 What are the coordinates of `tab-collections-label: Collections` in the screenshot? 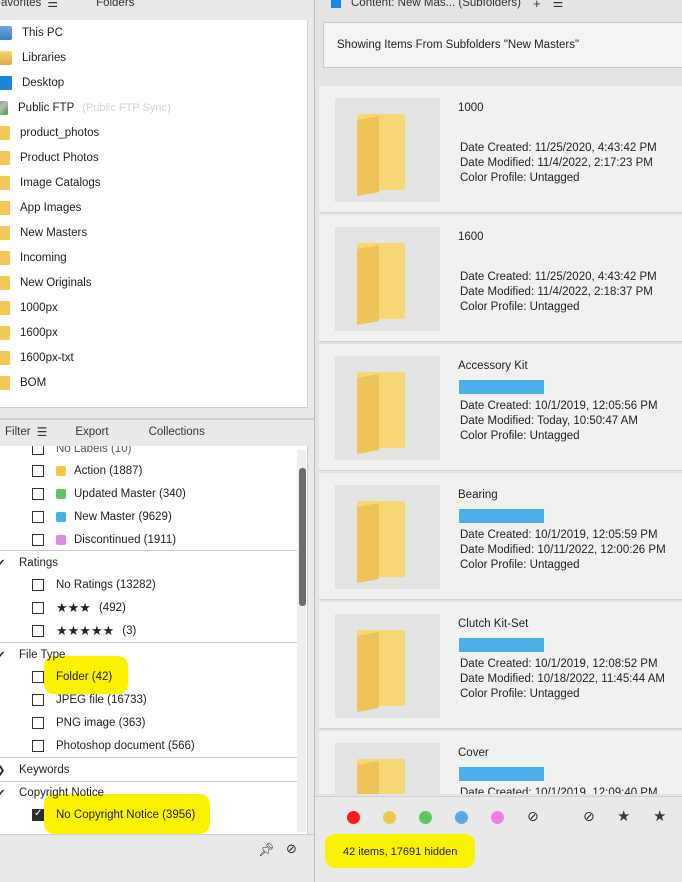 It's located at (176, 432).